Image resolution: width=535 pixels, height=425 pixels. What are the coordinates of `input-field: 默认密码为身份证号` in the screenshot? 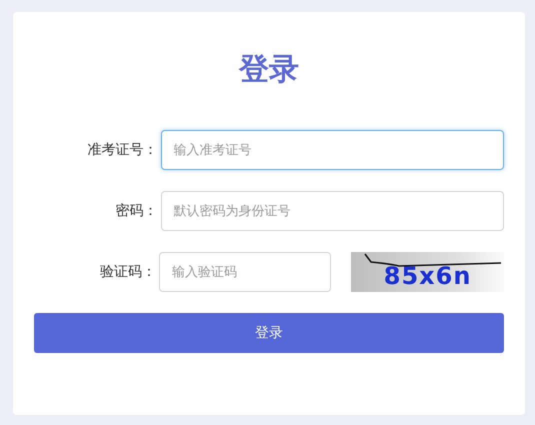 It's located at (332, 211).